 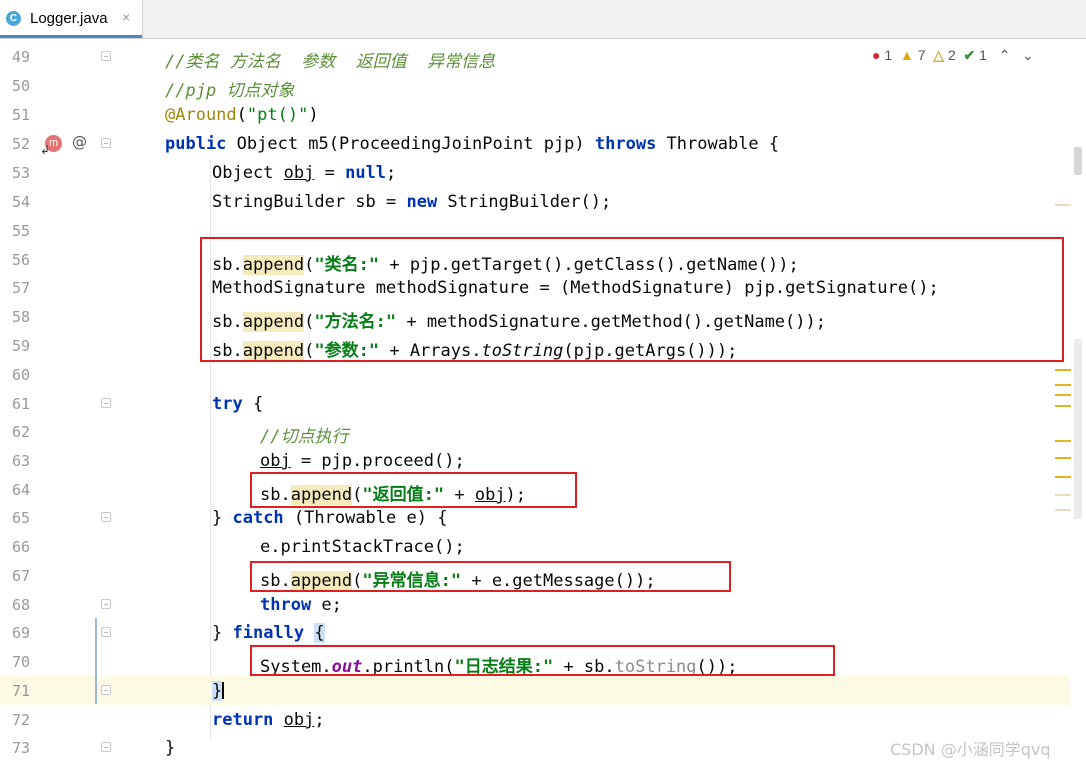 I want to click on line-number: 49, so click(x=21, y=57).